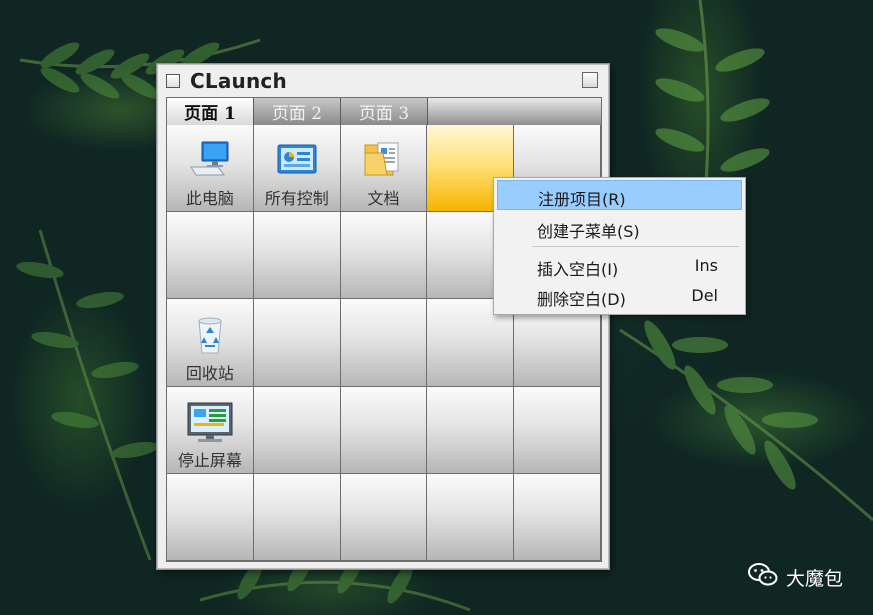 The height and width of the screenshot is (615, 873). I want to click on tab-page-1: 页面 1, so click(210, 111).